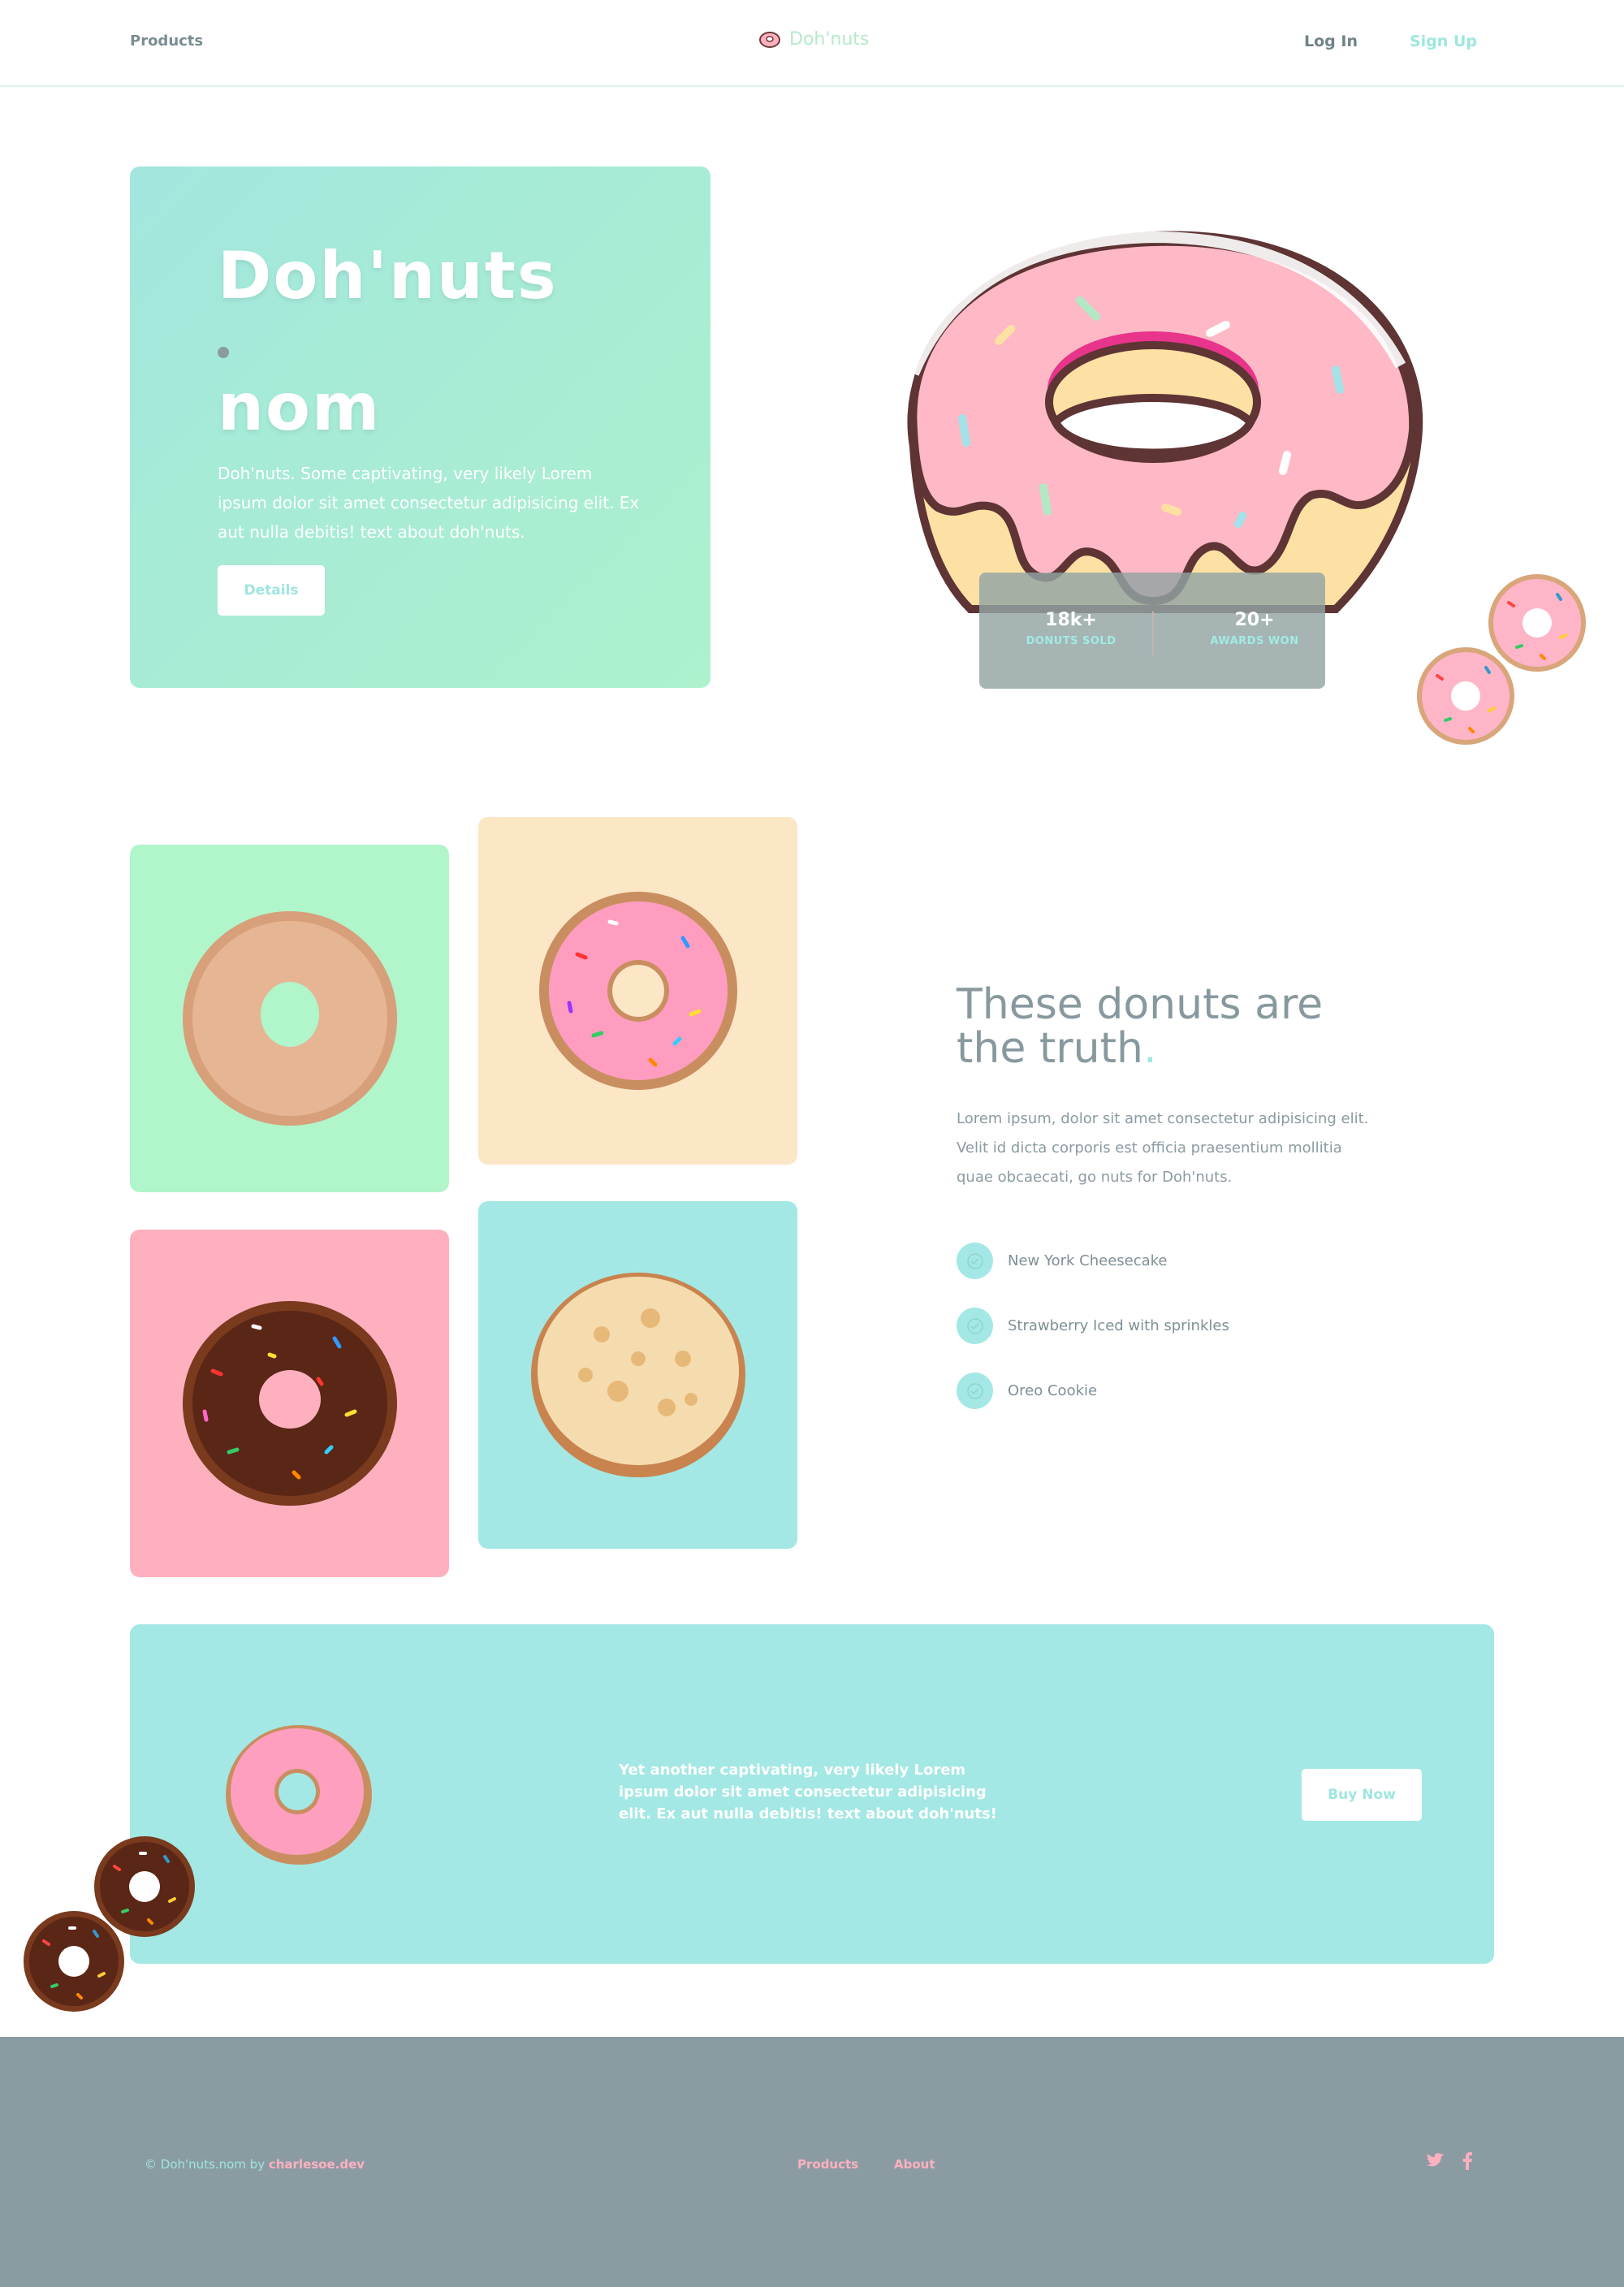  Describe the element at coordinates (207, 2164) in the screenshot. I see `copyright-text: © Doh'nuts.nom by` at that location.